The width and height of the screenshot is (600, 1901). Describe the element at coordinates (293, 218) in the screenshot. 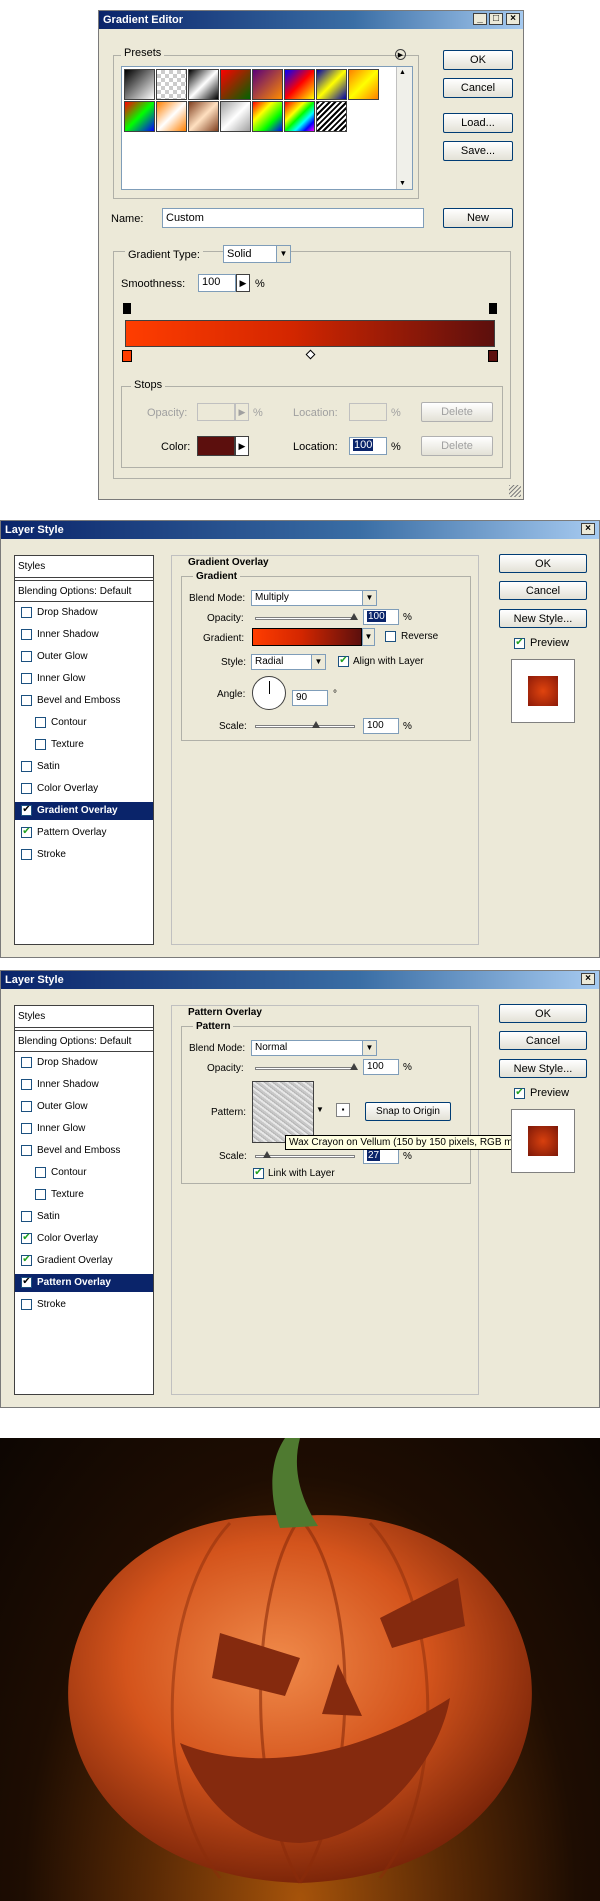

I see `name-field: Custom` at that location.